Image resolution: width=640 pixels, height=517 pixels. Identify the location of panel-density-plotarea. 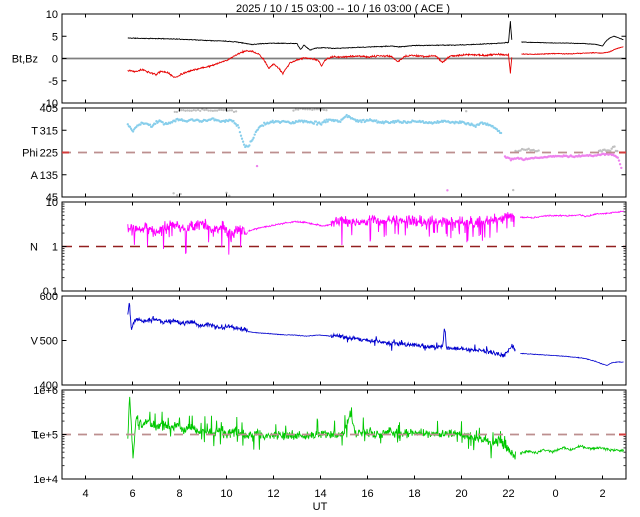
(344, 232).